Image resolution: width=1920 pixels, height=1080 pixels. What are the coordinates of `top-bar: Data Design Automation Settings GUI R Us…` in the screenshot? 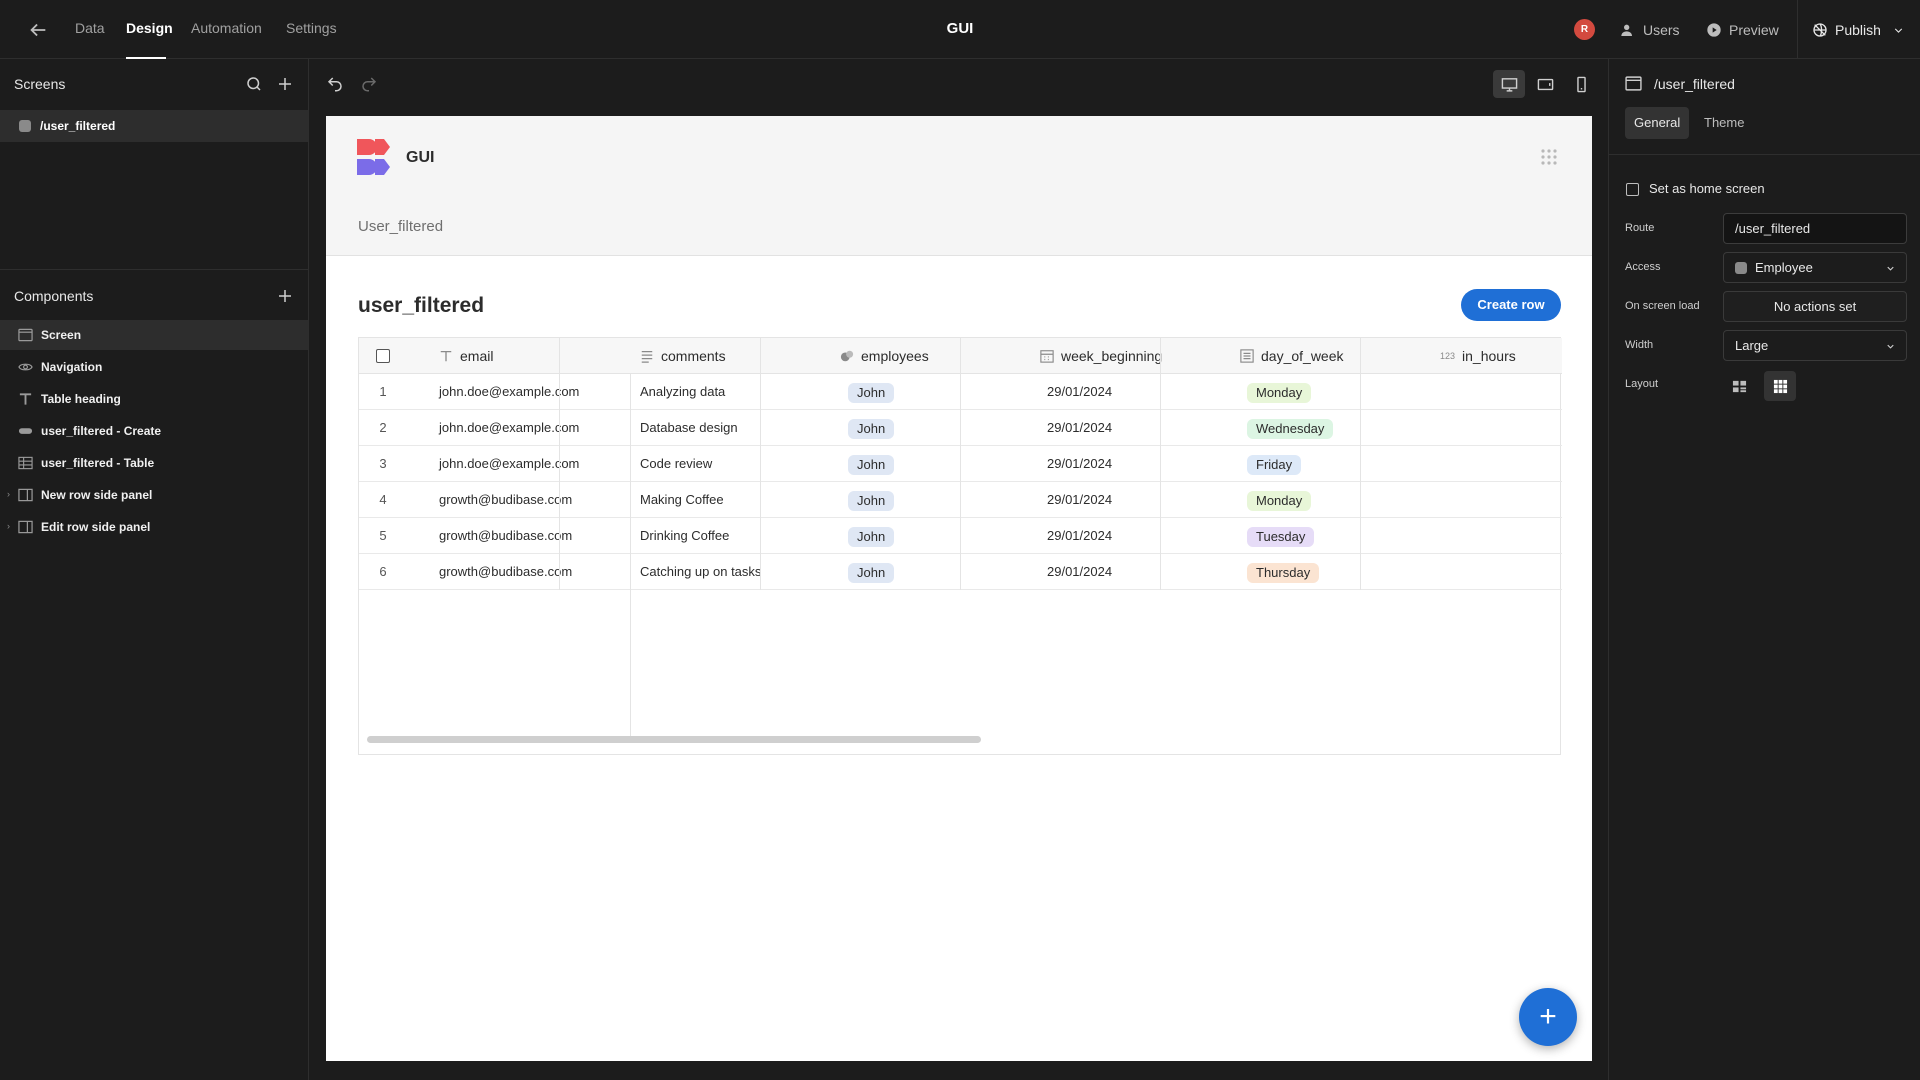 It's located at (960, 29).